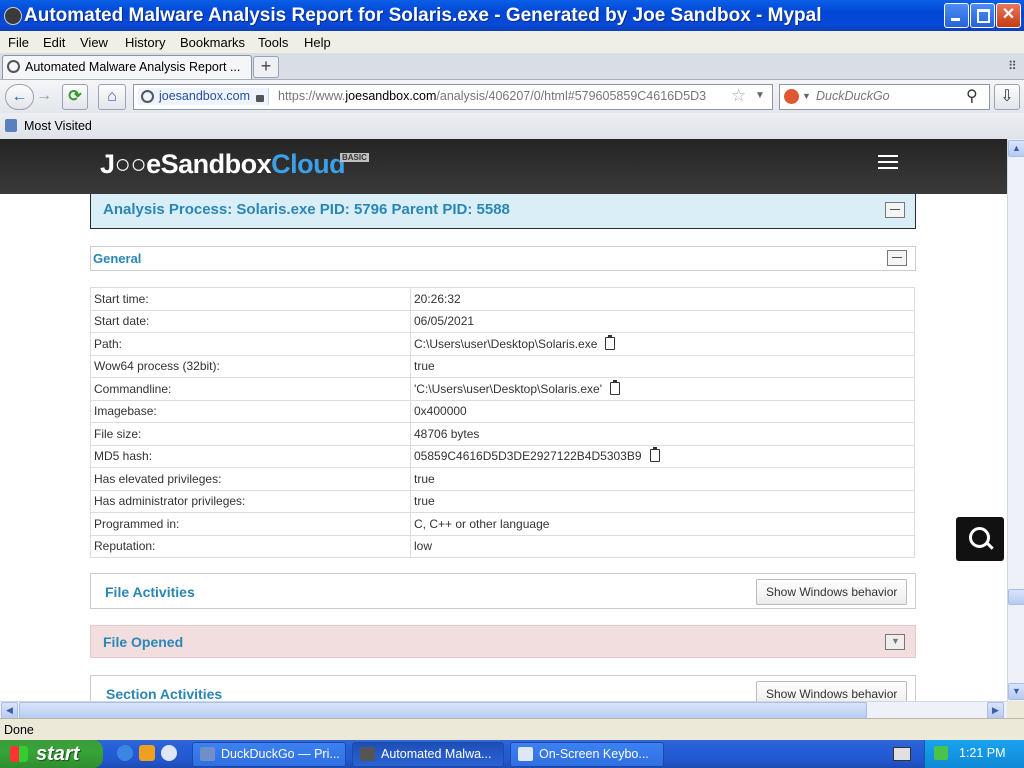  I want to click on site-domain: joesandbox.com, so click(205, 96).